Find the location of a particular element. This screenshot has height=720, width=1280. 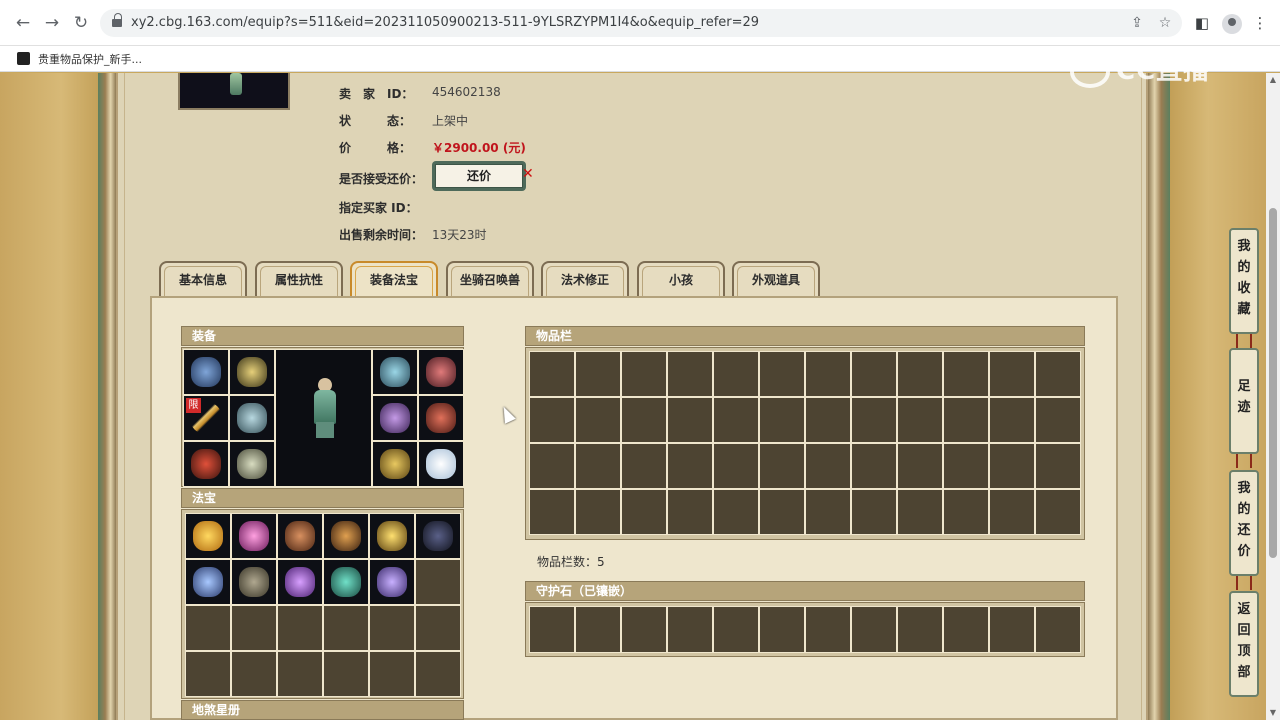

equipment-slot-boots is located at coordinates (252, 464).